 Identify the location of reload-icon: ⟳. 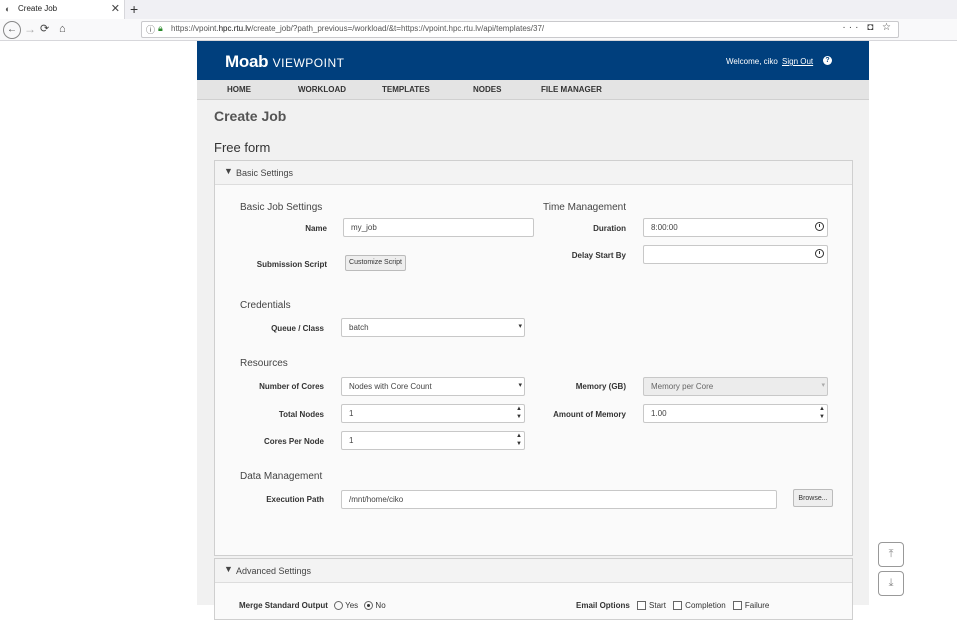
(44, 29).